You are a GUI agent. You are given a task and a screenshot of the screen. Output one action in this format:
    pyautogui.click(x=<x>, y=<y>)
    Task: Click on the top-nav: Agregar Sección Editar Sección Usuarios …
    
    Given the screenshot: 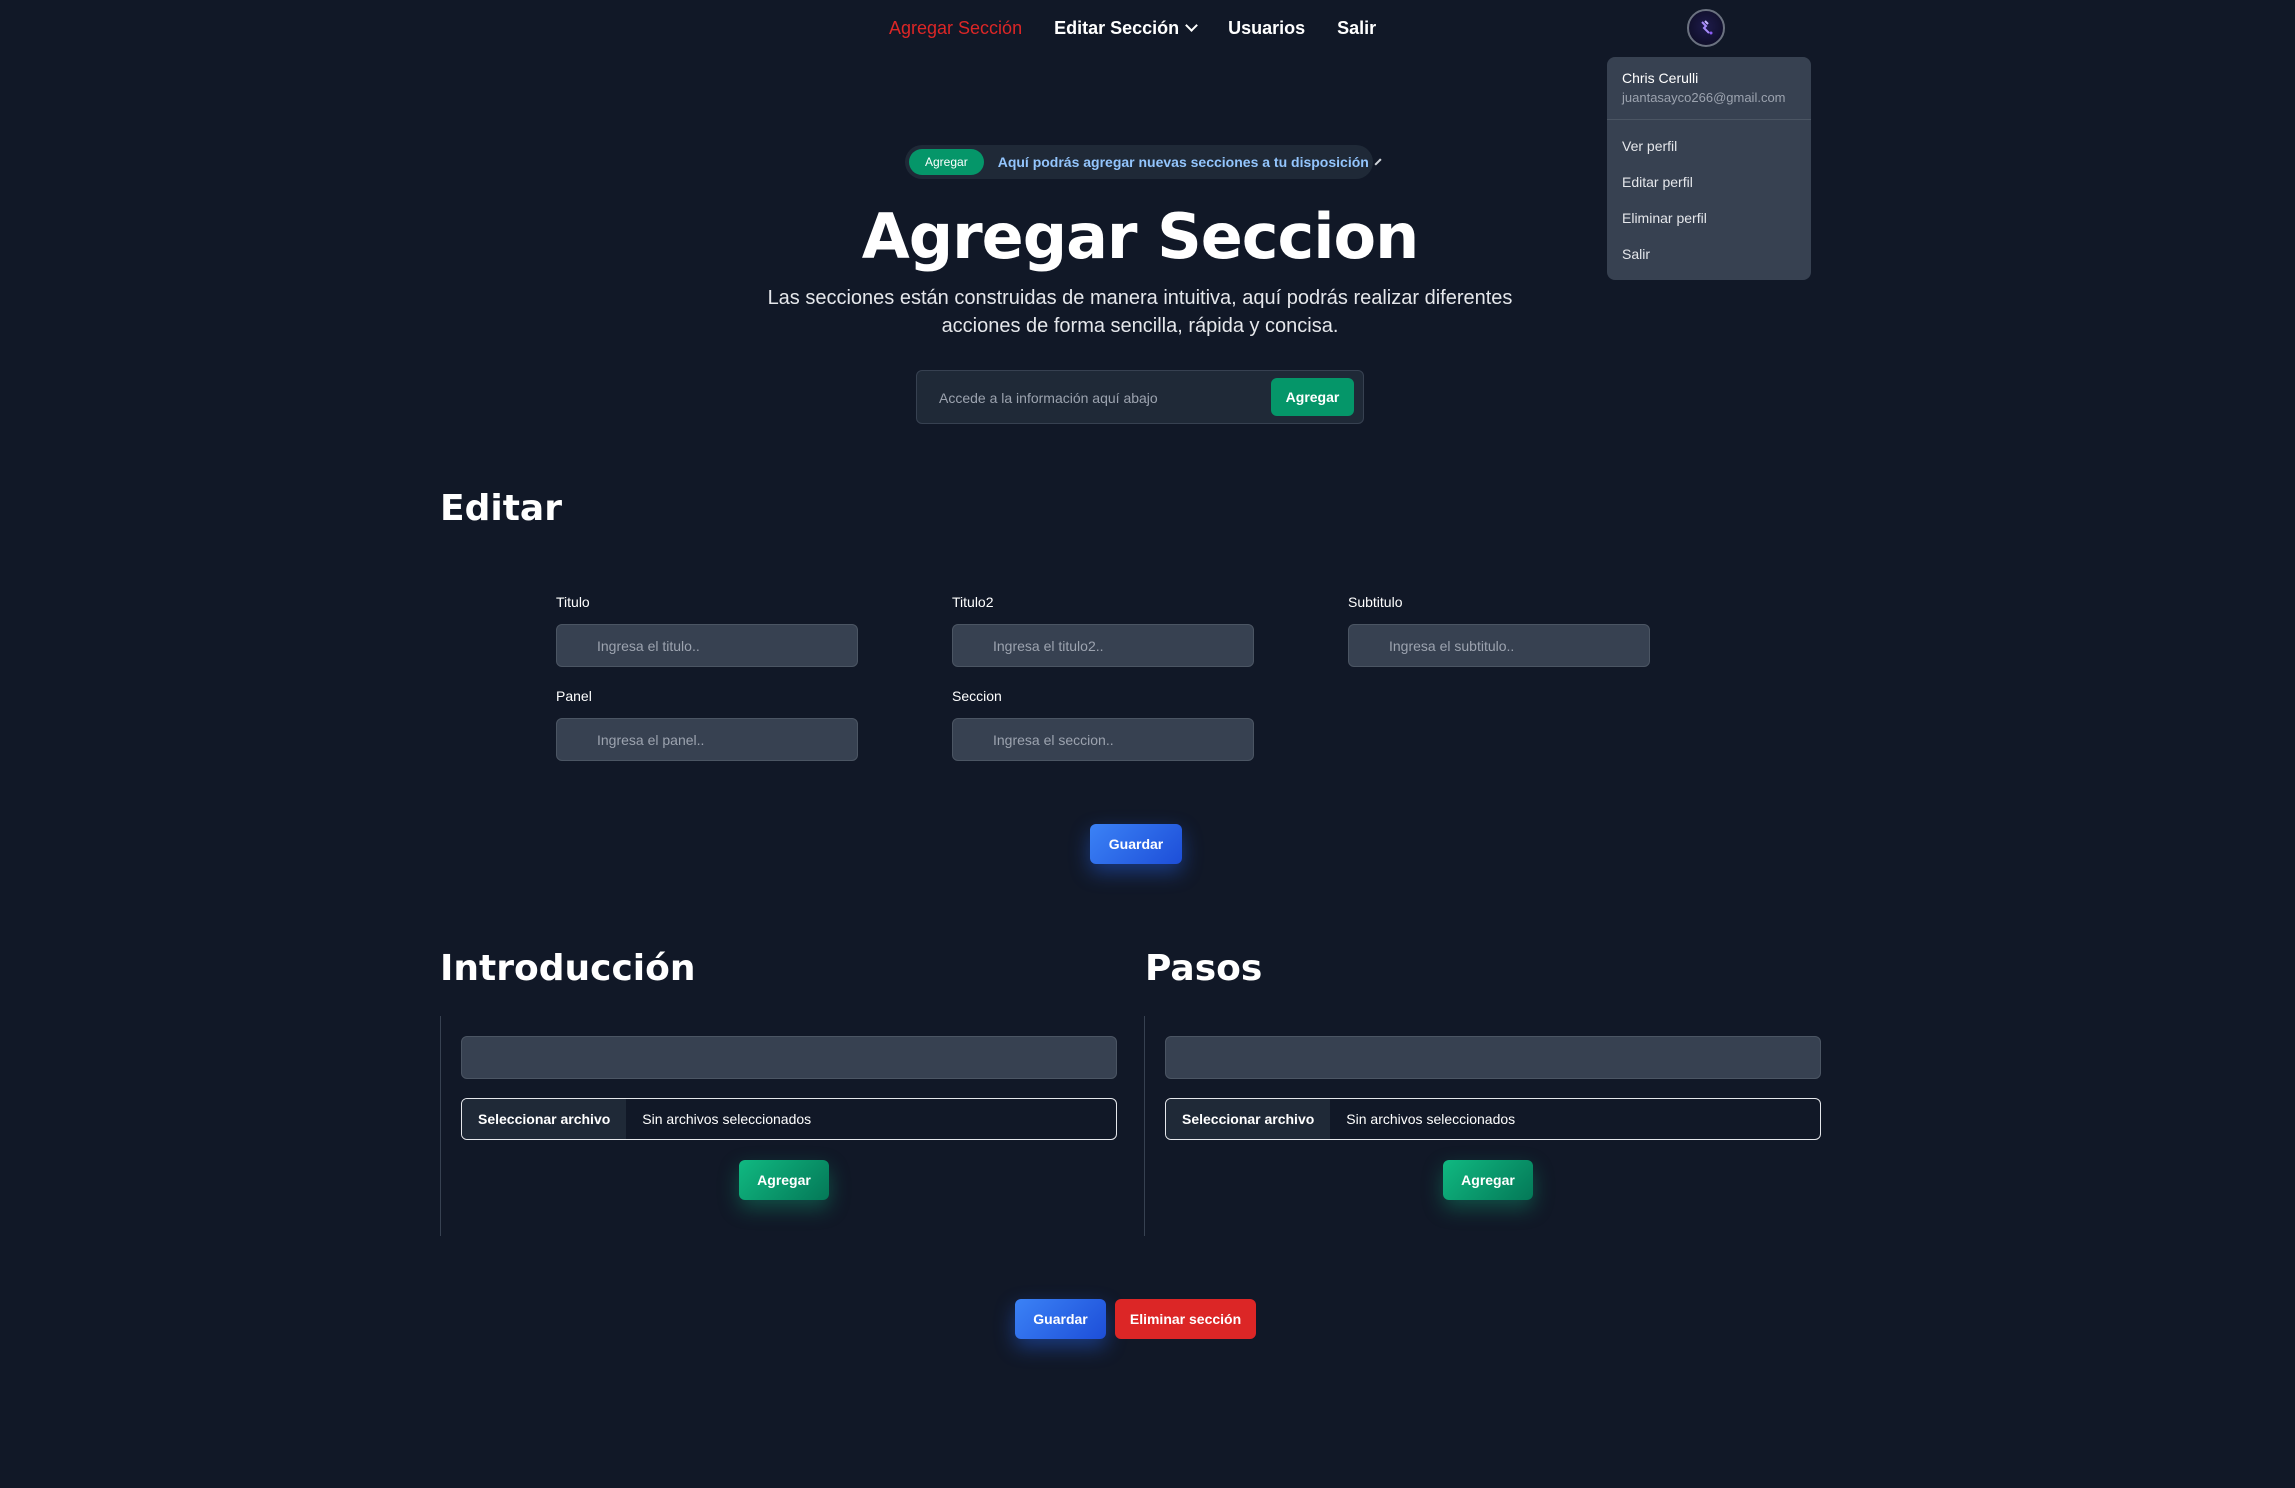 What is the action you would take?
    pyautogui.click(x=1147, y=30)
    